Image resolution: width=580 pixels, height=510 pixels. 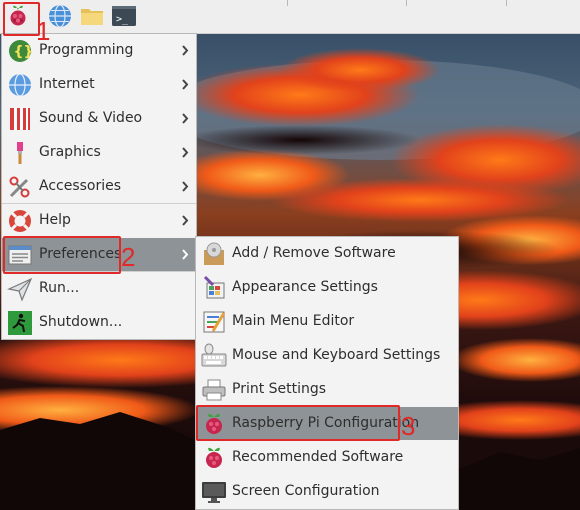 I want to click on menu-item-programming: {} Programming, so click(x=99, y=50).